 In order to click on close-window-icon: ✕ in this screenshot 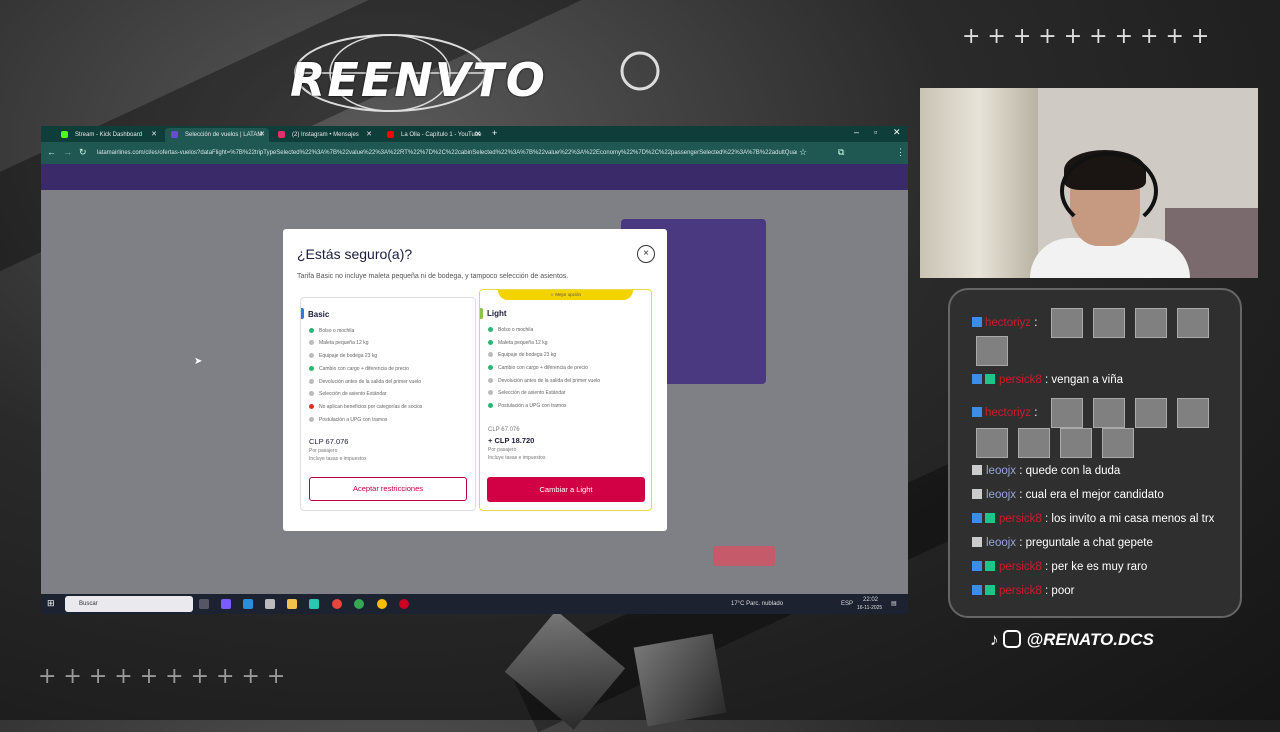, I will do `click(897, 132)`.